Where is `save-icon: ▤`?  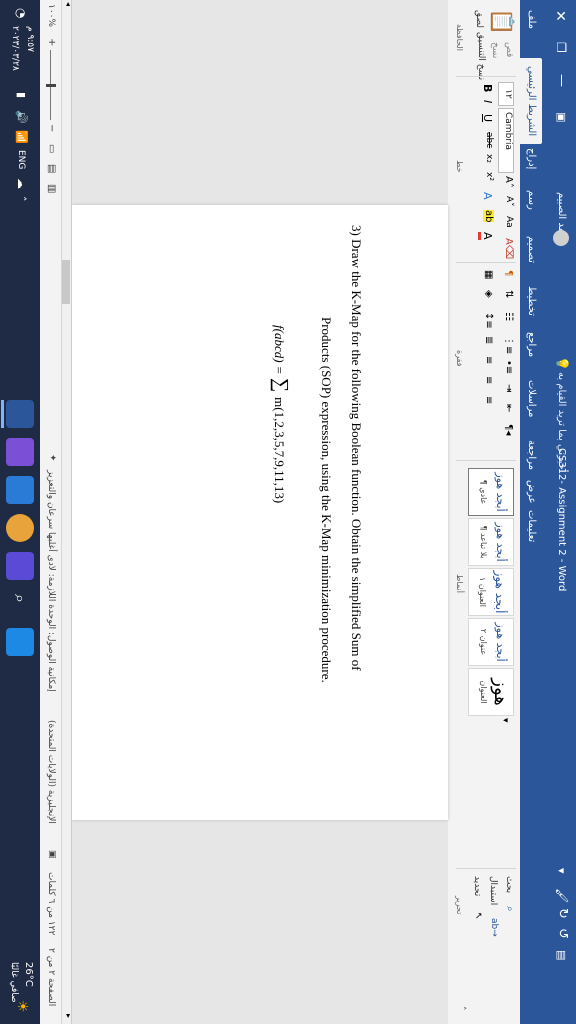
save-icon: ▤ is located at coordinates (561, 955).